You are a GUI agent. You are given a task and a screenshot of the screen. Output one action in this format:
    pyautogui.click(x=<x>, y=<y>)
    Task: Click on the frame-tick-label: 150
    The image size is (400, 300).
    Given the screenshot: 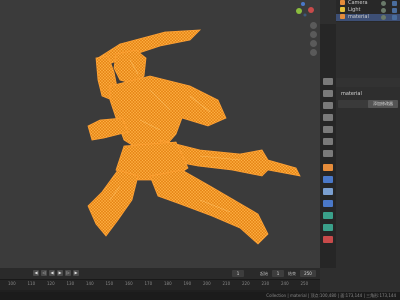 What is the action you would take?
    pyautogui.click(x=109, y=283)
    